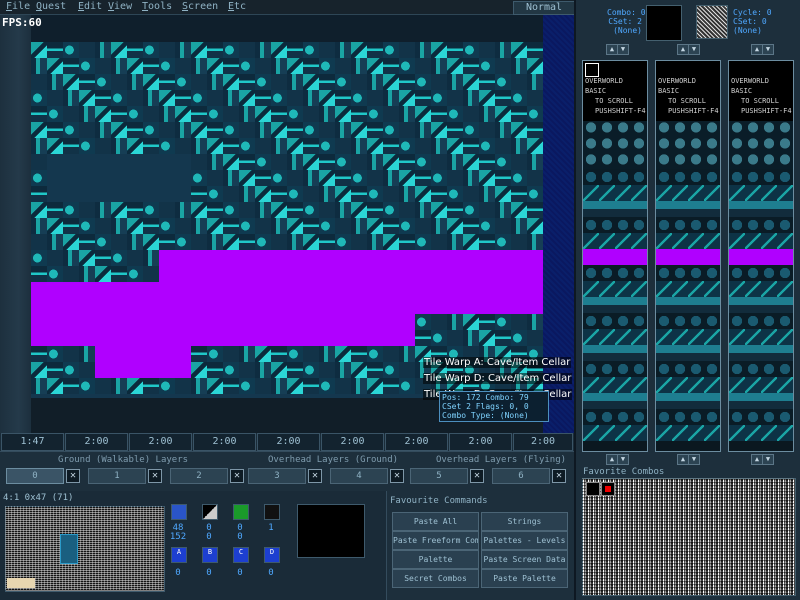  What do you see at coordinates (477, 476) in the screenshot?
I see `layer-5-checkbox: ✕` at bounding box center [477, 476].